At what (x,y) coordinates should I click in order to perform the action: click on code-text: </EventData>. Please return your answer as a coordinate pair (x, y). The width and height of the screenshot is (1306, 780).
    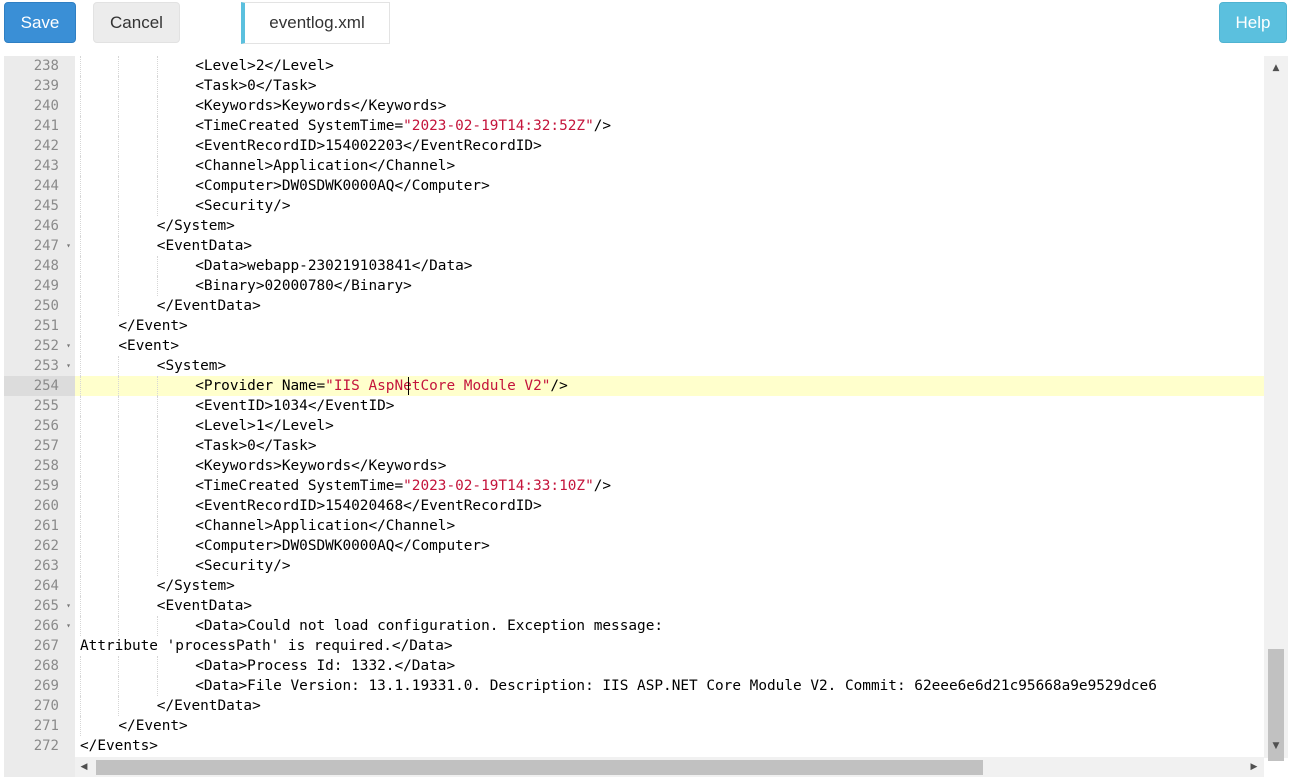
    Looking at the image, I should click on (208, 306).